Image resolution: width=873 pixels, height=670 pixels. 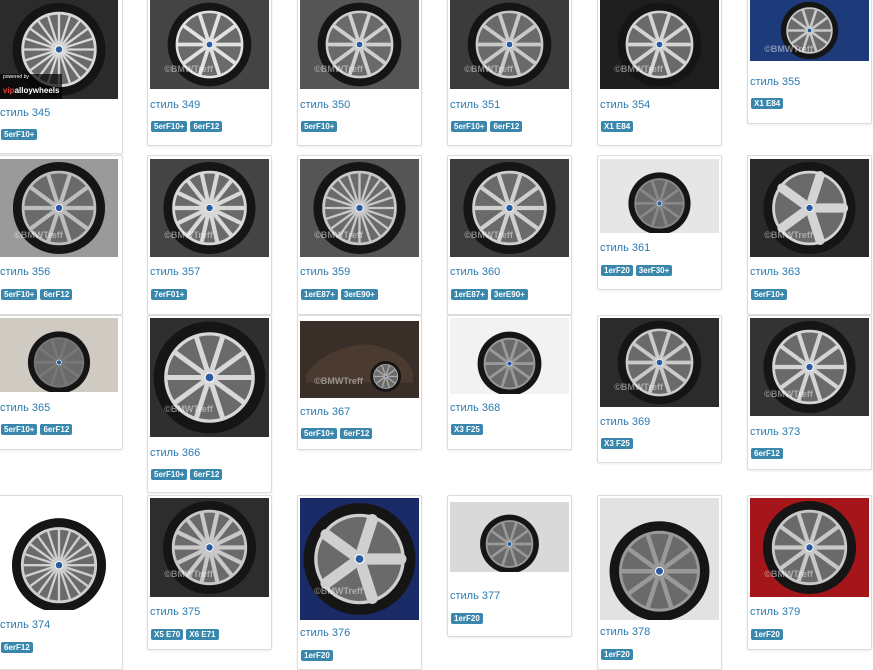 I want to click on model-badge: X5 E70, so click(x=167, y=634).